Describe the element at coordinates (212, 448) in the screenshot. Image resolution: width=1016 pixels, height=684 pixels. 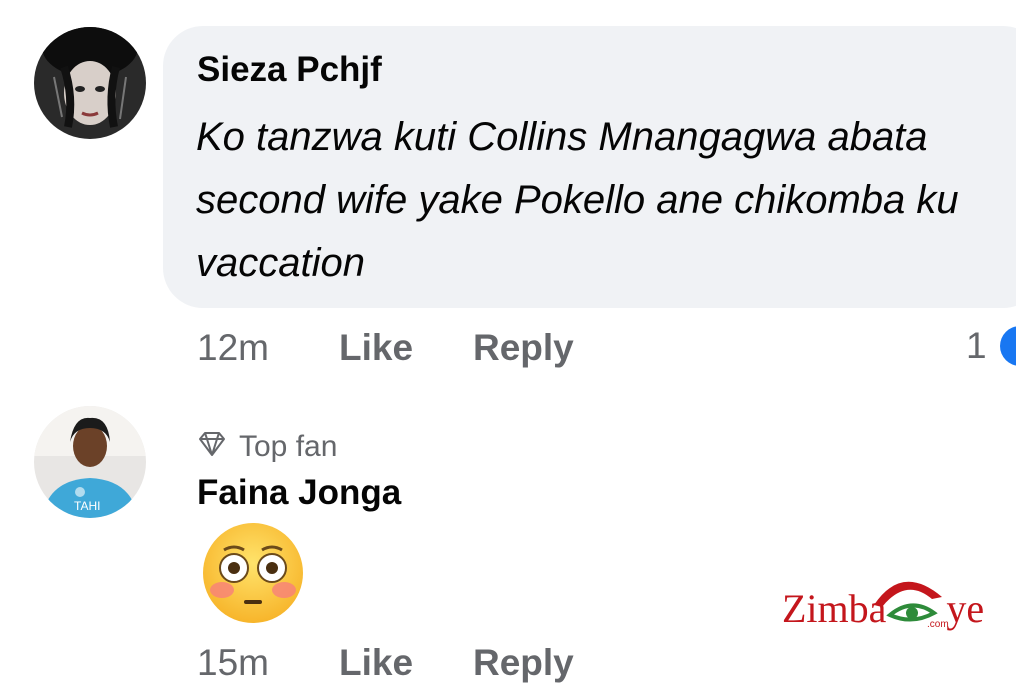
I see `diamond-icon` at that location.